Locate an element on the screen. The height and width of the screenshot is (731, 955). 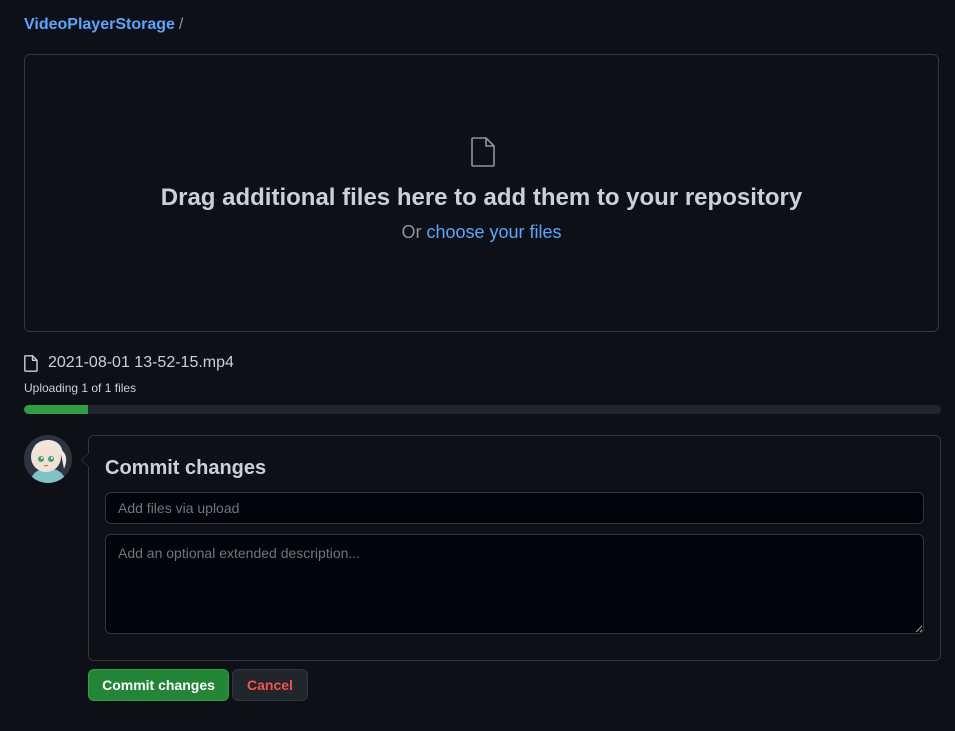
upload-progress-fill is located at coordinates (56, 409).